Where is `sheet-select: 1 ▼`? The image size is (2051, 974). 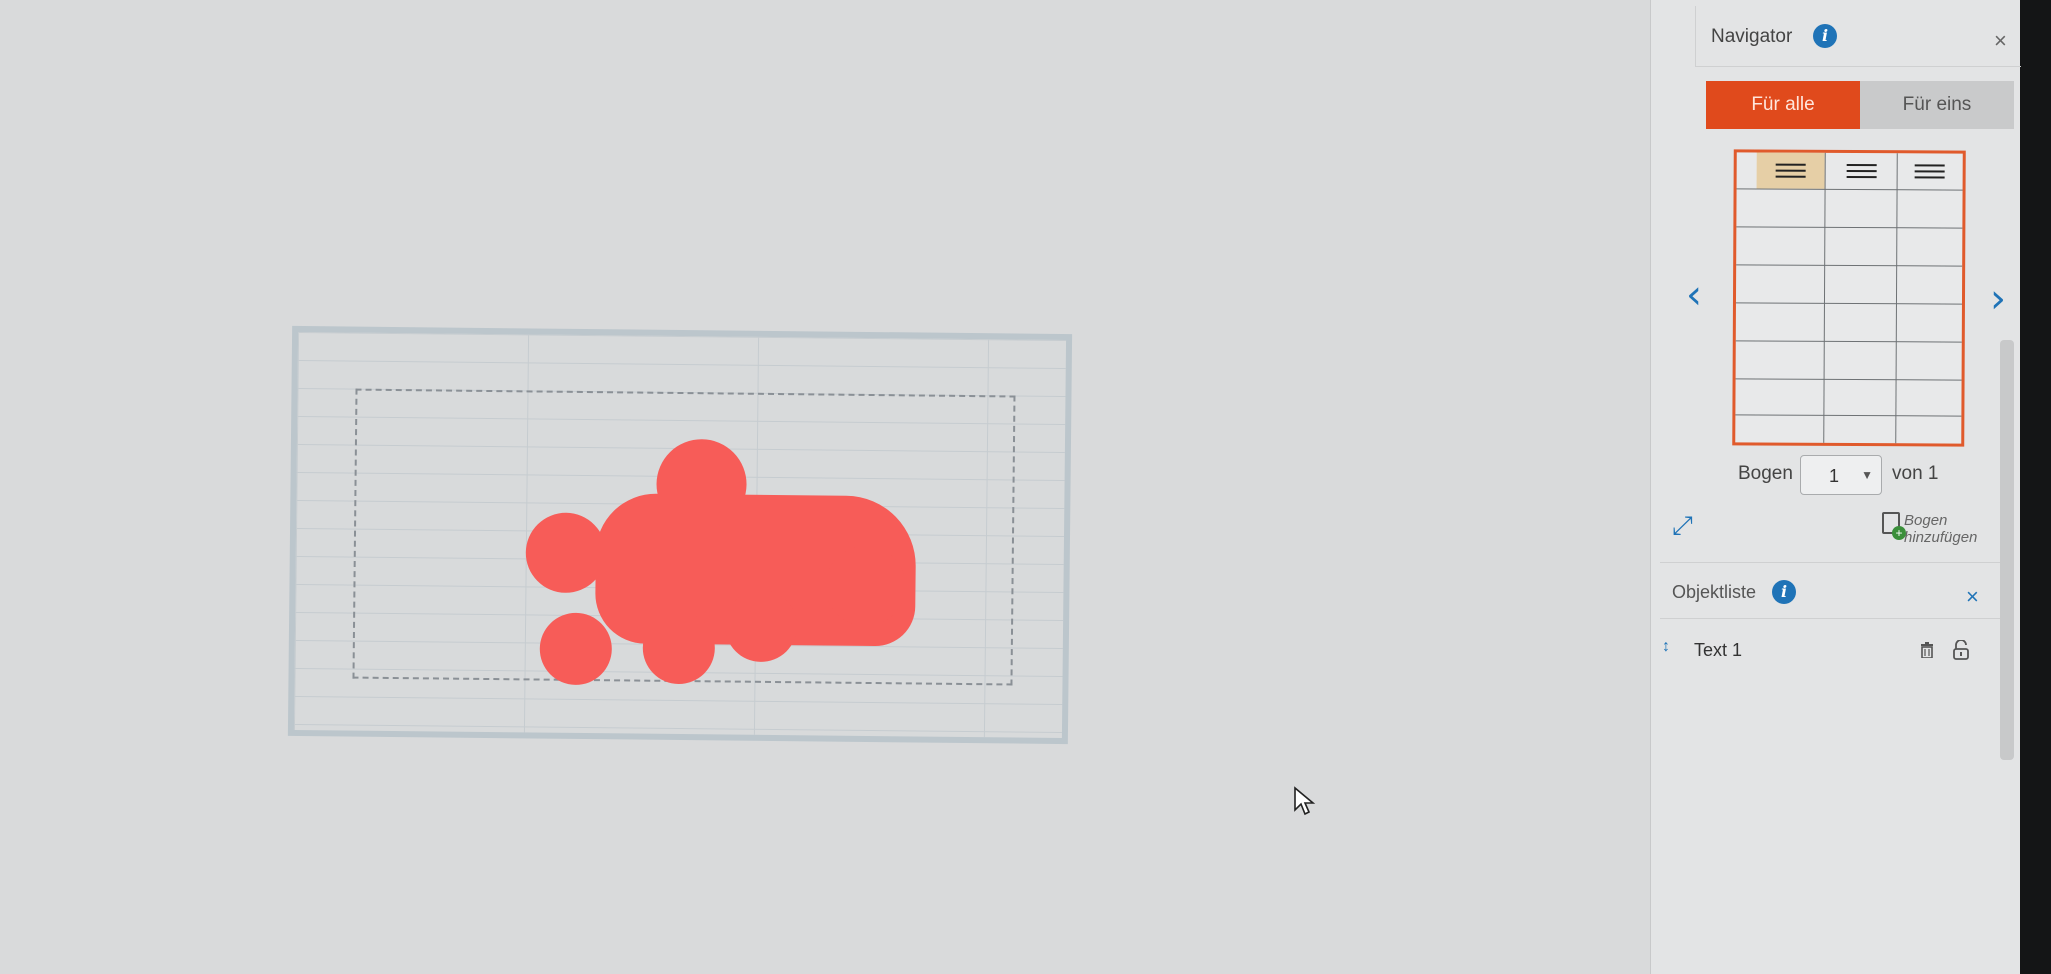 sheet-select: 1 ▼ is located at coordinates (1841, 475).